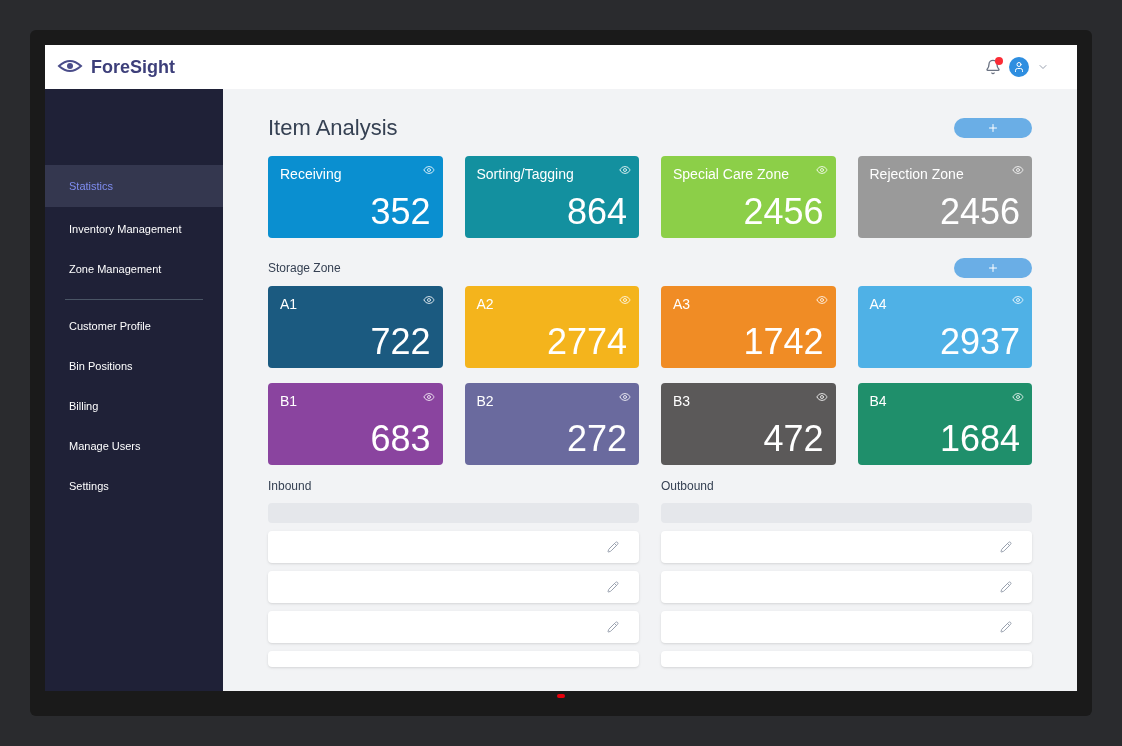  What do you see at coordinates (596, 439) in the screenshot?
I see `card-value: 272` at bounding box center [596, 439].